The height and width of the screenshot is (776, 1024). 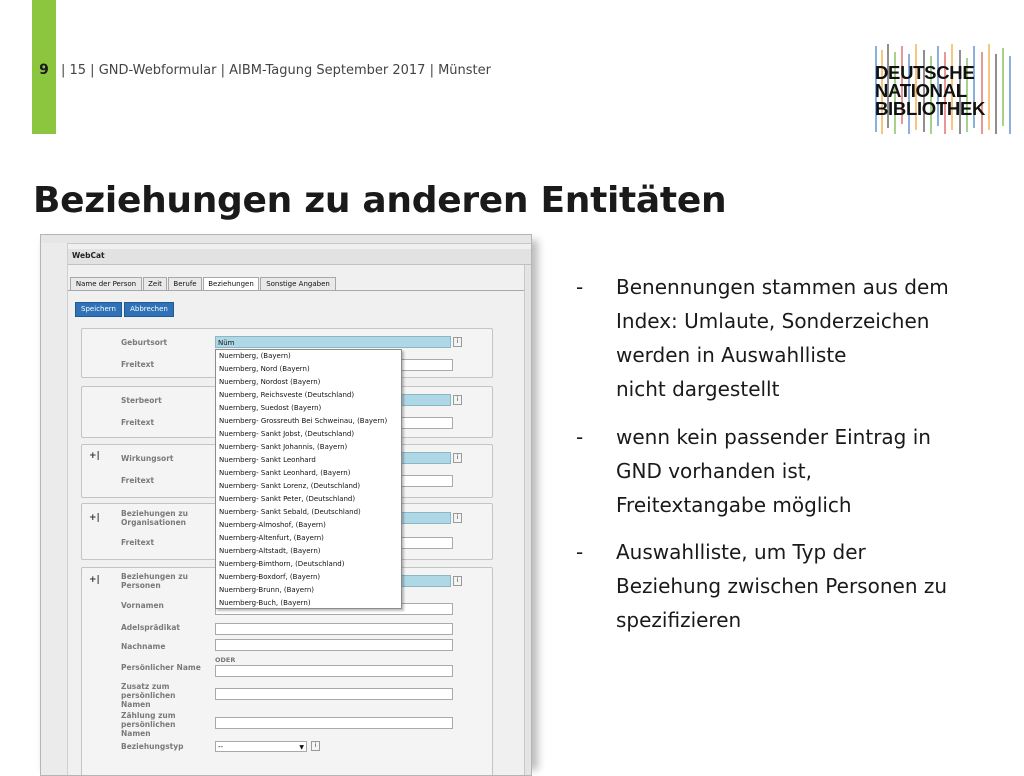 I want to click on bullet-line: GND vorhanden ist,, so click(x=714, y=471).